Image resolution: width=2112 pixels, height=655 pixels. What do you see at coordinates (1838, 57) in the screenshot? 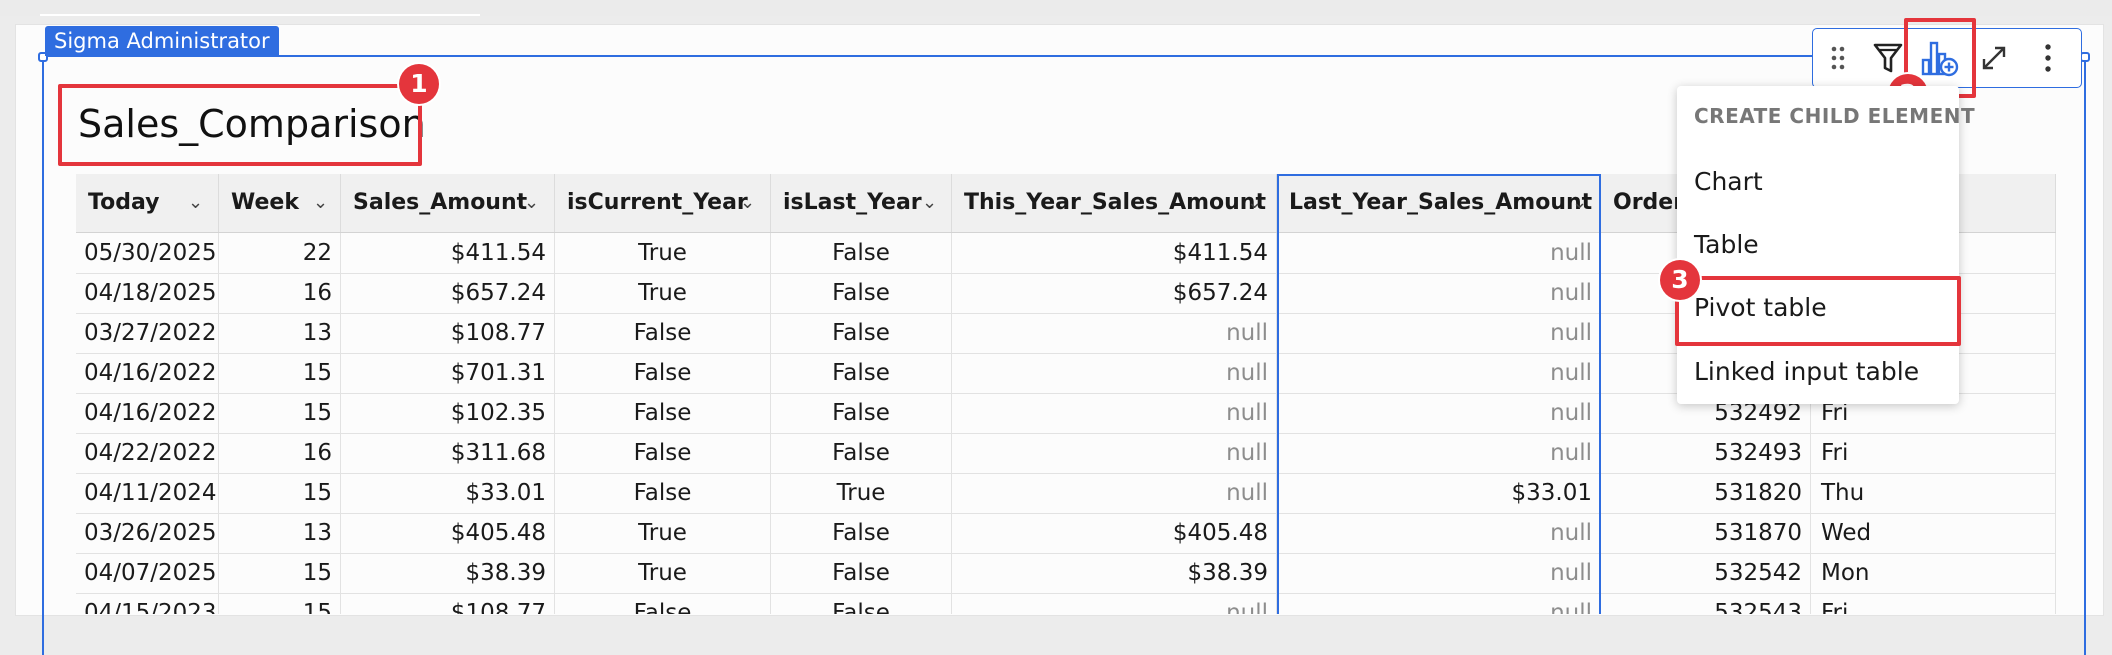
I see `drag-handle-icon` at bounding box center [1838, 57].